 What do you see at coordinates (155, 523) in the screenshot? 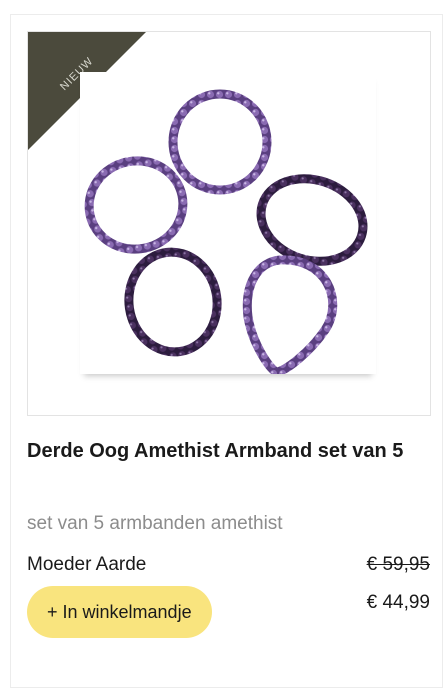
I see `product-subtitle: set van 5 armbanden amethist` at bounding box center [155, 523].